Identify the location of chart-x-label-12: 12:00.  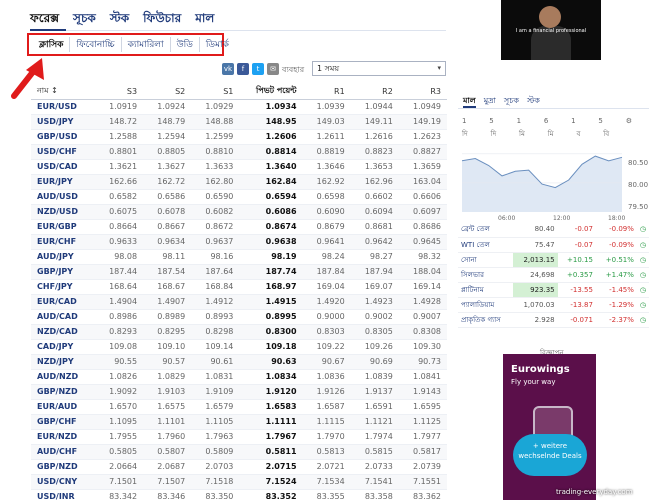
(561, 218).